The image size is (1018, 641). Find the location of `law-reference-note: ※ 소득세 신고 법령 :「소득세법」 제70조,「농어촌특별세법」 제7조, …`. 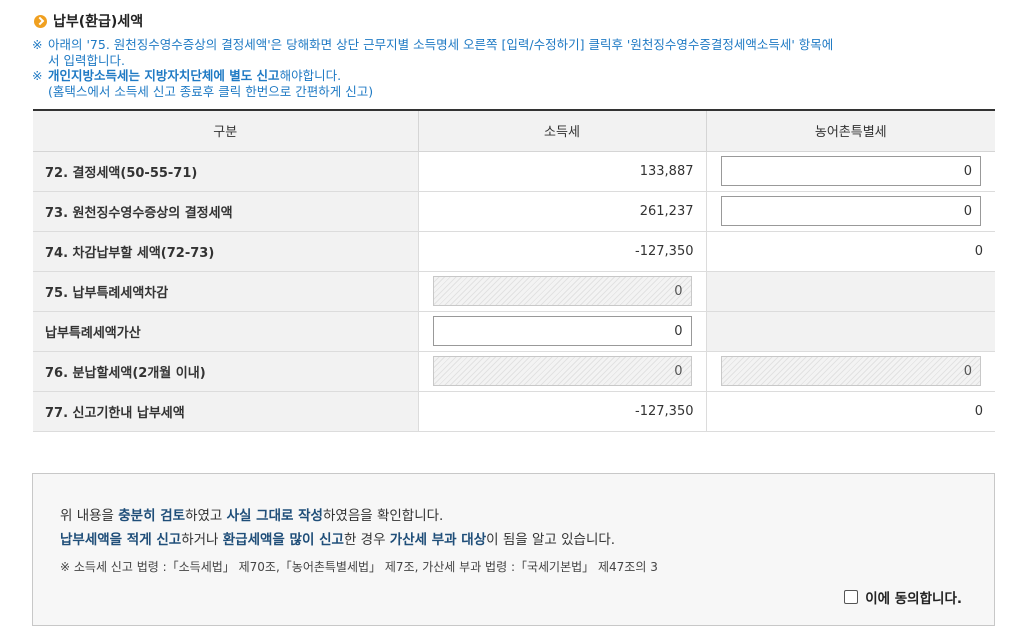

law-reference-note: ※ 소득세 신고 법령 :「소득세법」 제70조,「농어촌특별세법」 제7조, … is located at coordinates (359, 567).